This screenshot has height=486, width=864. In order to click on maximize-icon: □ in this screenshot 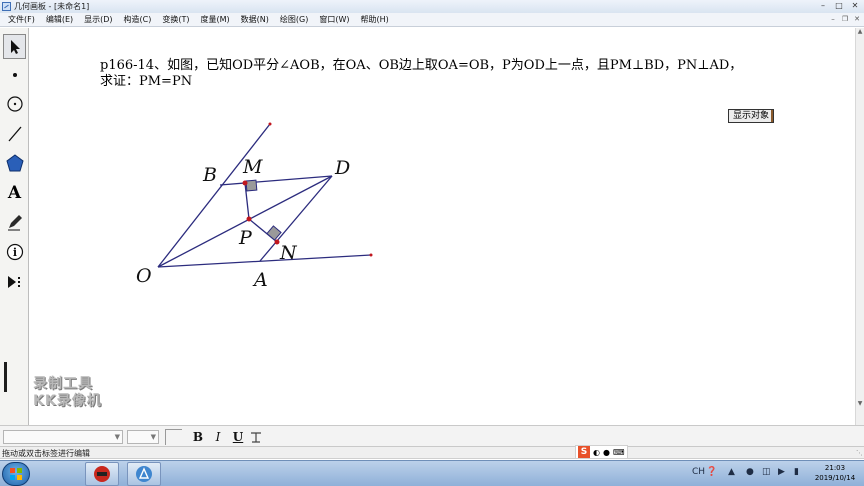, I will do `click(839, 5)`.